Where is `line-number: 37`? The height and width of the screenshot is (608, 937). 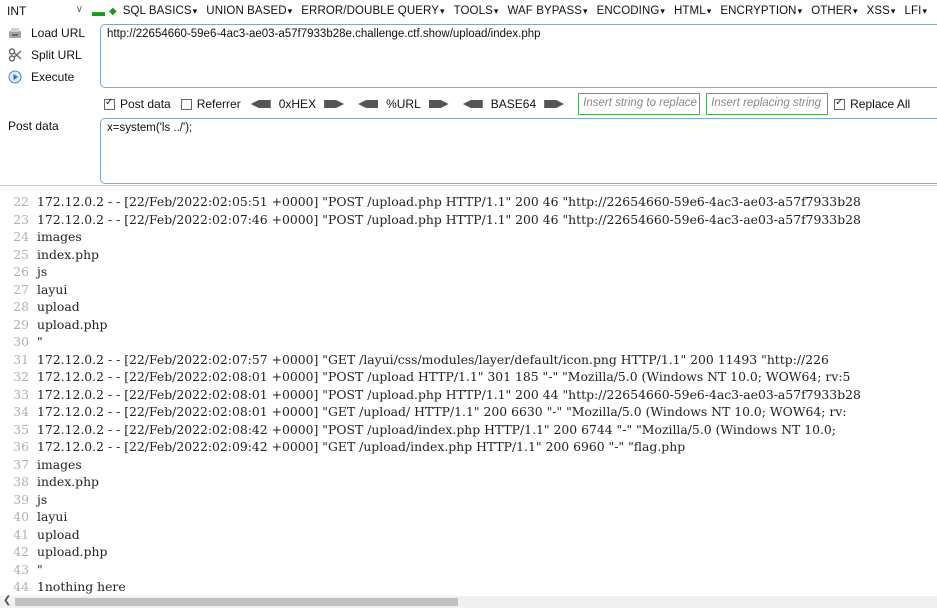 line-number: 37 is located at coordinates (21, 464).